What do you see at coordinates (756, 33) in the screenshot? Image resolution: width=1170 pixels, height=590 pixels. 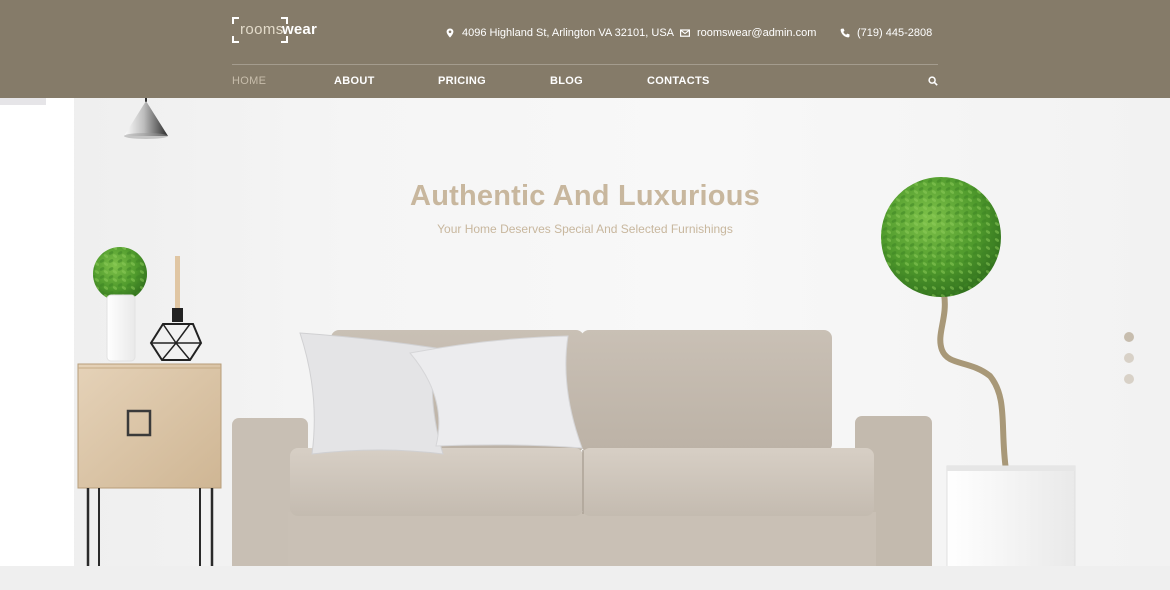 I see `email-text: roomswear@admin.com` at bounding box center [756, 33].